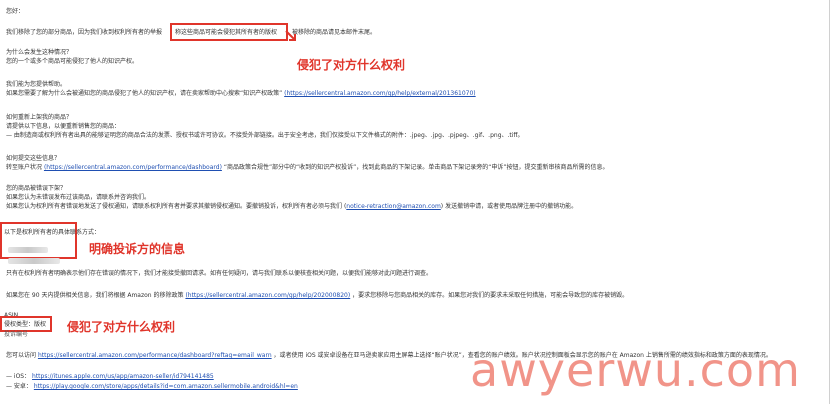  What do you see at coordinates (72, 61) in the screenshot?
I see `answer-why: 您的一个或多个商品可能侵犯了他人的知识产权。` at bounding box center [72, 61].